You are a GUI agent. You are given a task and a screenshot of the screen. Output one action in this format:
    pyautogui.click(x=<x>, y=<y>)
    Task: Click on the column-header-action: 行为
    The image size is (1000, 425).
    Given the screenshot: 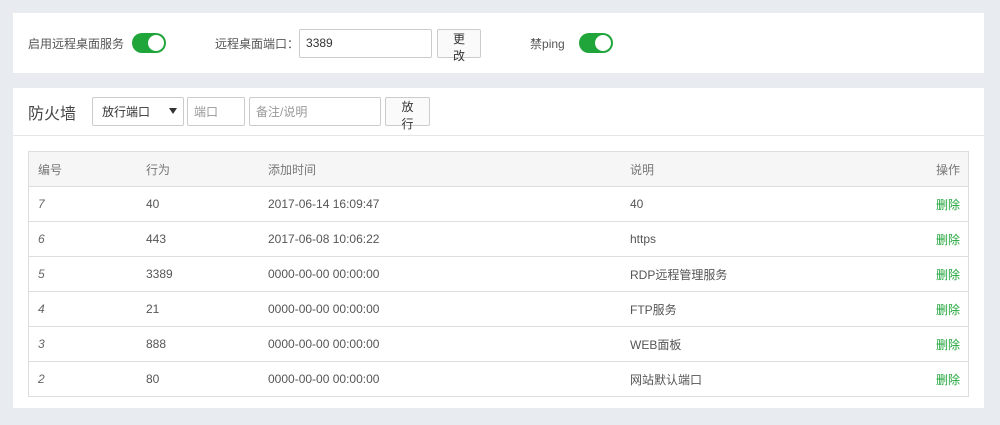 What is the action you would take?
    pyautogui.click(x=206, y=169)
    